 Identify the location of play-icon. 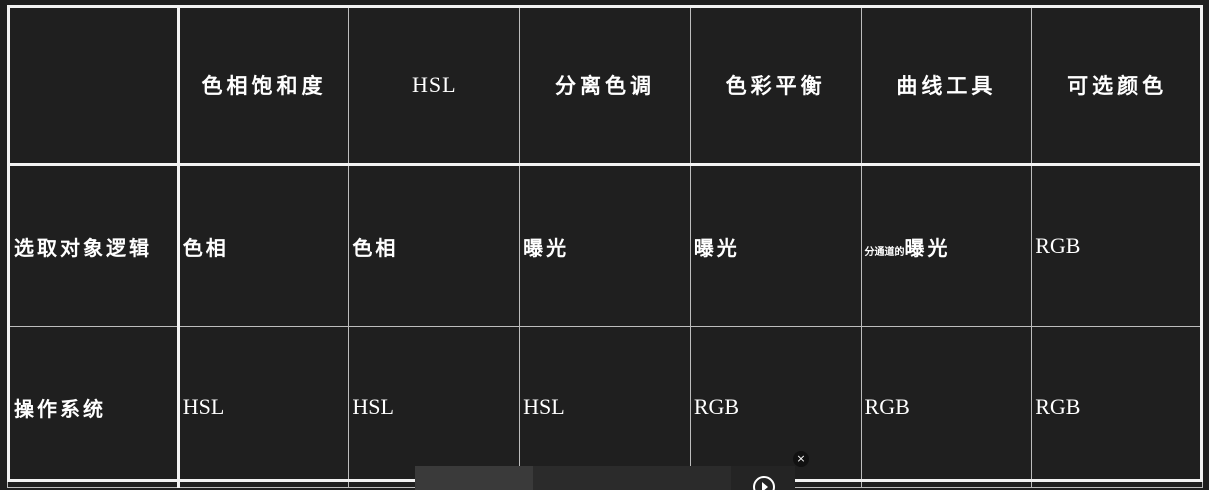
(764, 482).